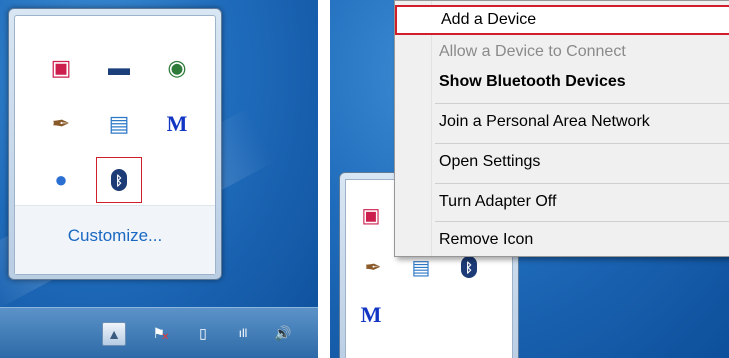 This screenshot has height=358, width=729. What do you see at coordinates (119, 124) in the screenshot?
I see `document-icon: ▤` at bounding box center [119, 124].